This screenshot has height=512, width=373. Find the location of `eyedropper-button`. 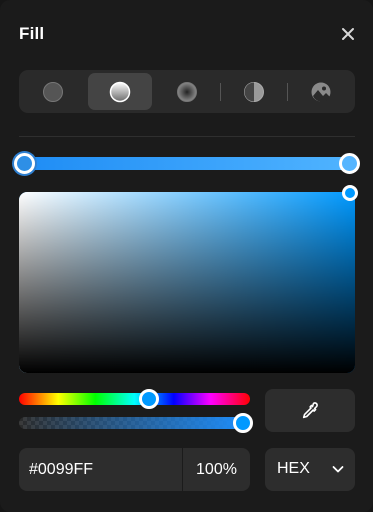

eyedropper-button is located at coordinates (310, 410).